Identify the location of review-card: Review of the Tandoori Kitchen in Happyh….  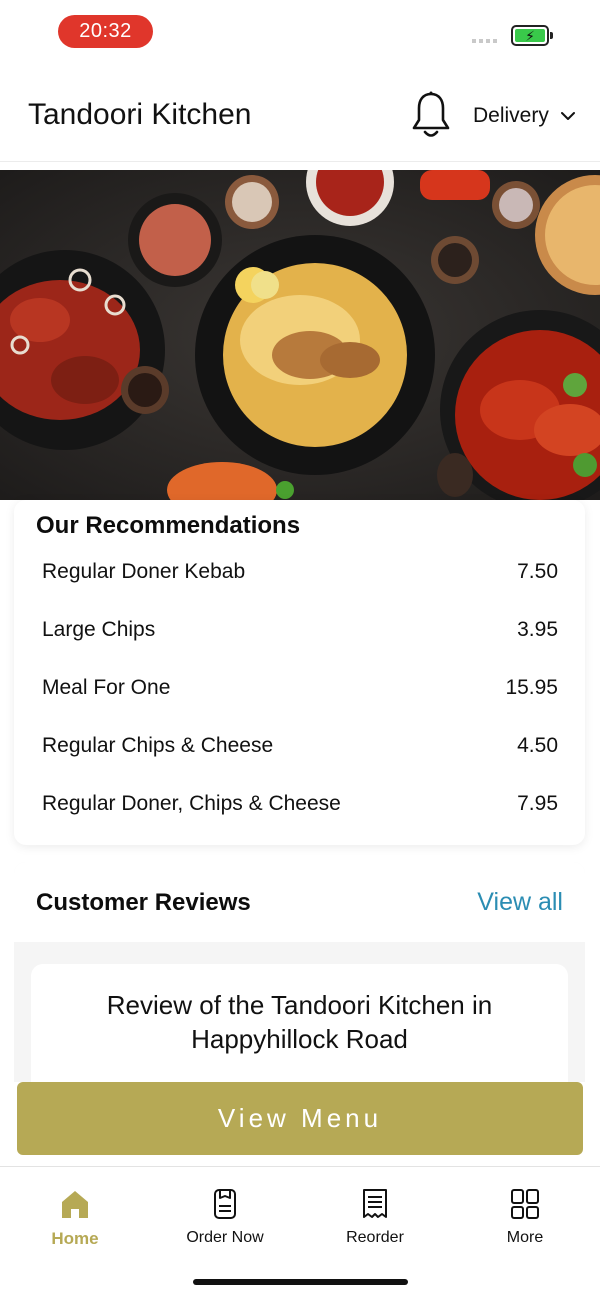
(299, 1023).